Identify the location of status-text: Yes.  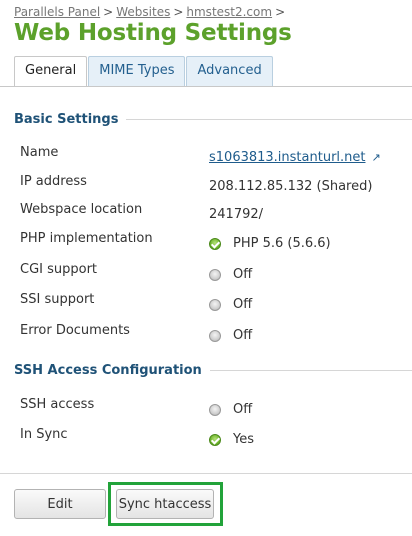
(243, 439).